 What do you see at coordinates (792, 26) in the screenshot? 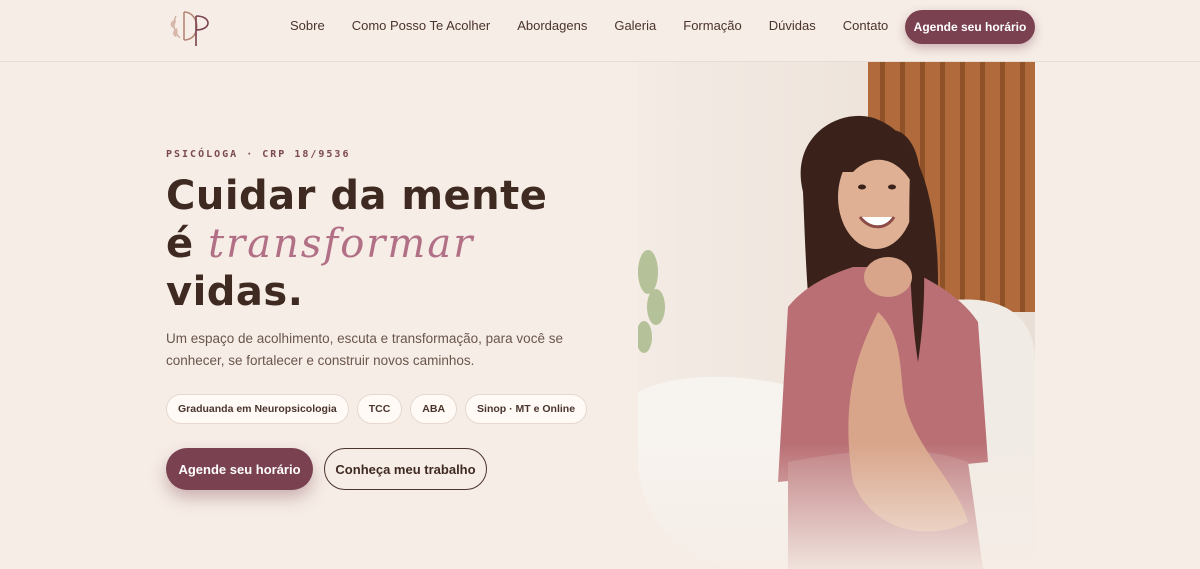
I see `nav-link-duvidas: Dúvidas` at bounding box center [792, 26].